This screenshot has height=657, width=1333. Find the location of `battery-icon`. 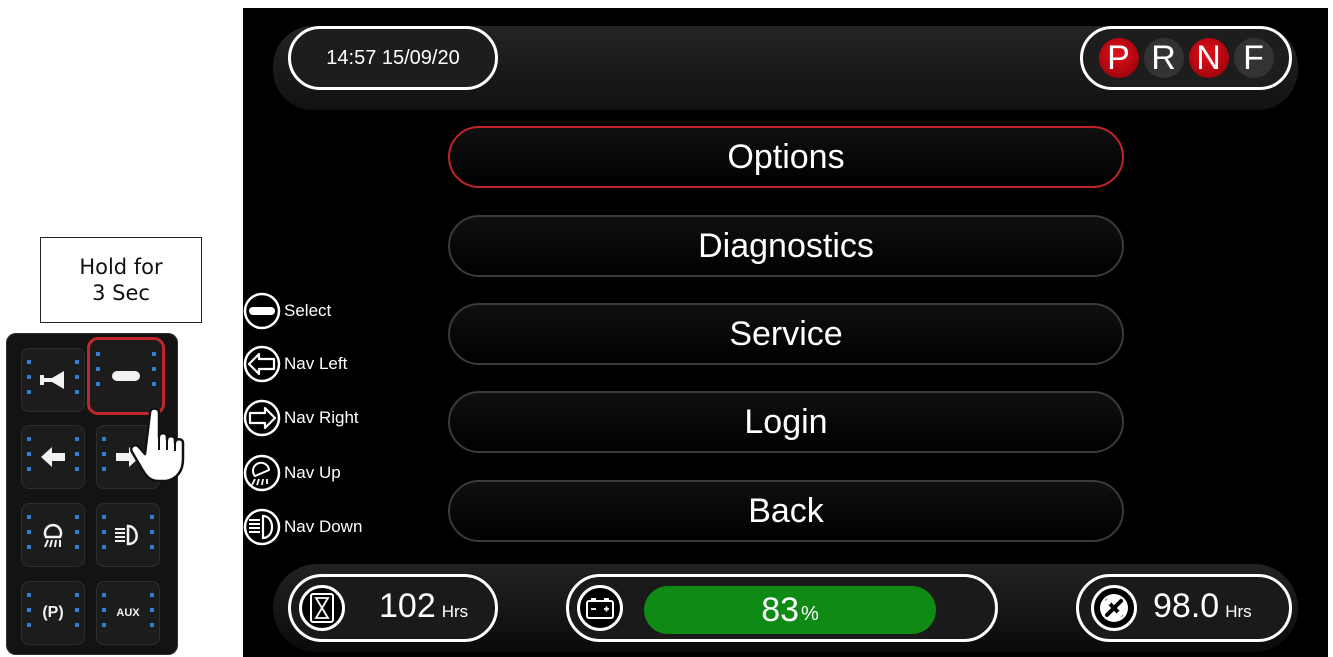

battery-icon is located at coordinates (600, 608).